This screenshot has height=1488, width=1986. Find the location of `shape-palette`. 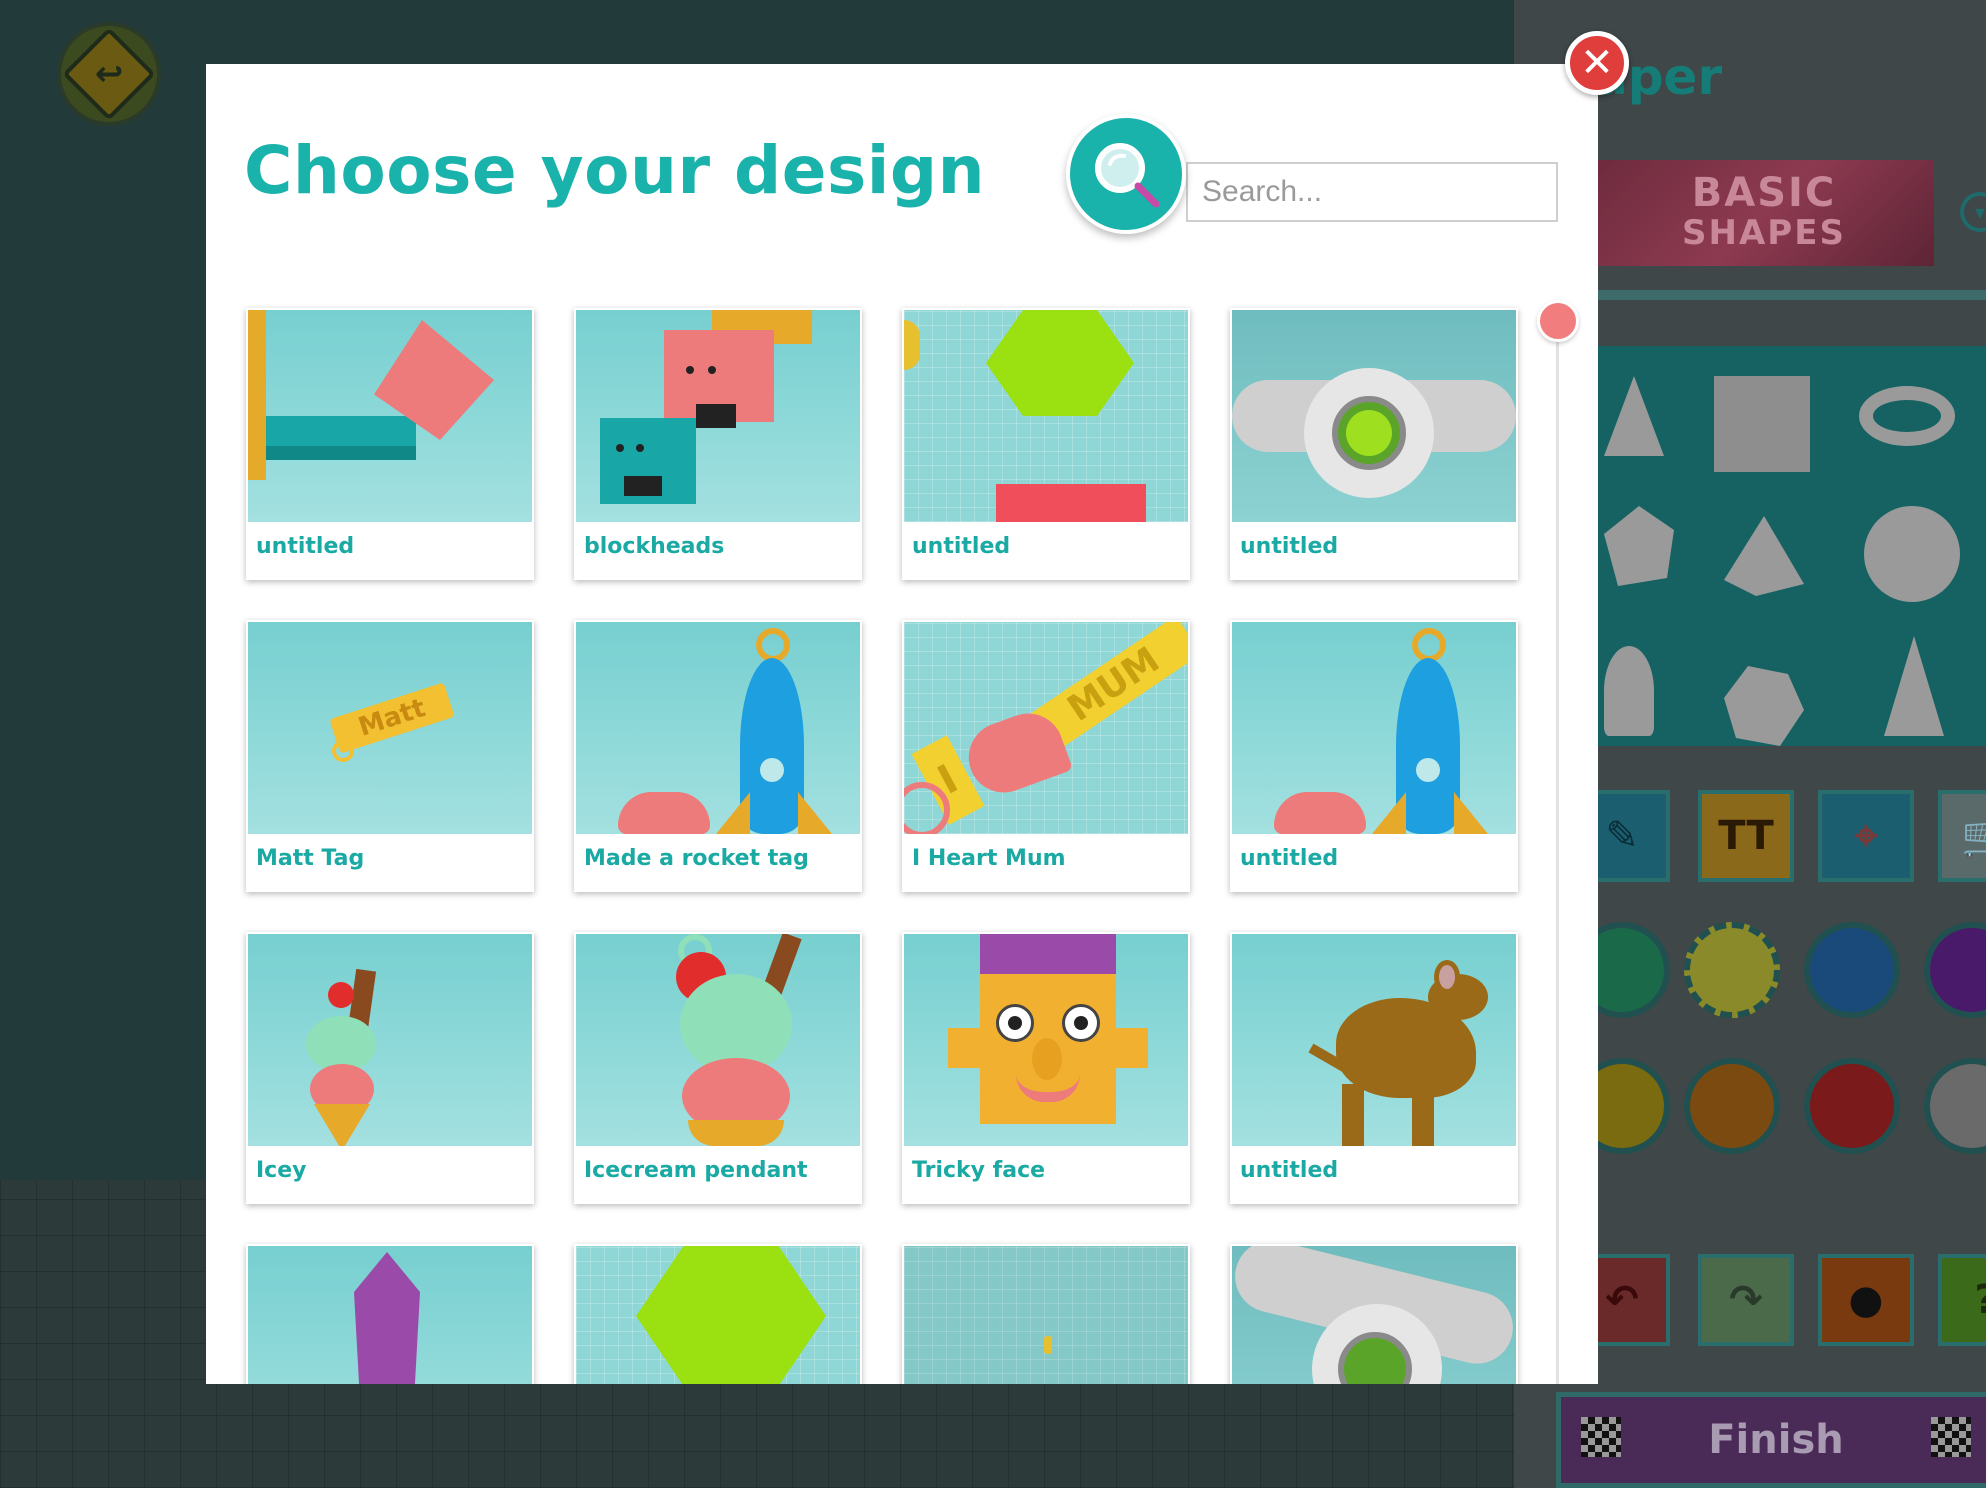

shape-palette is located at coordinates (1790, 546).